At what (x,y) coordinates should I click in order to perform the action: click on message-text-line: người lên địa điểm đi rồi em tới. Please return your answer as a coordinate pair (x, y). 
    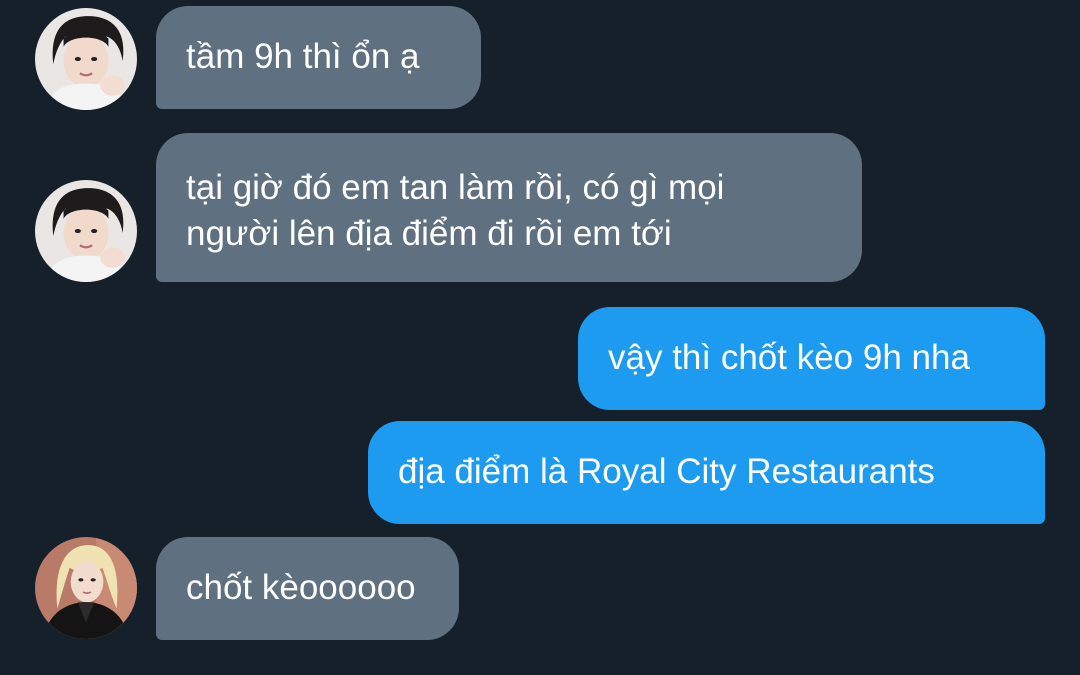
    Looking at the image, I should click on (429, 233).